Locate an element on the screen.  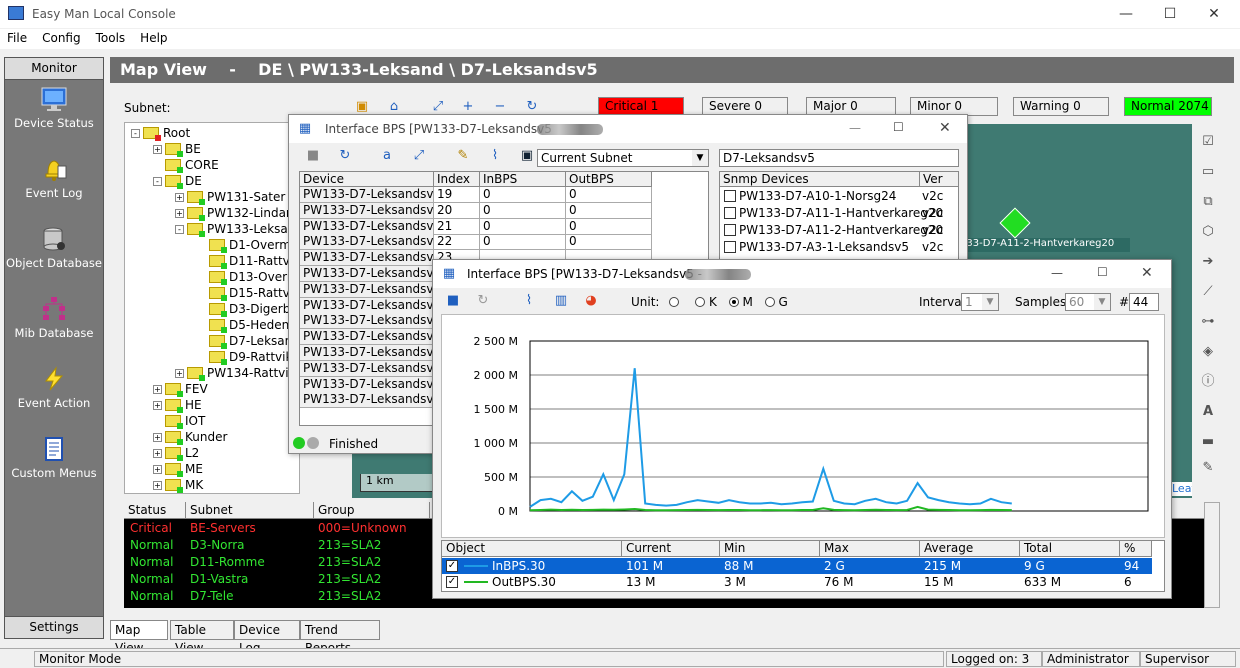
menu-help: Help is located at coordinates (154, 37).